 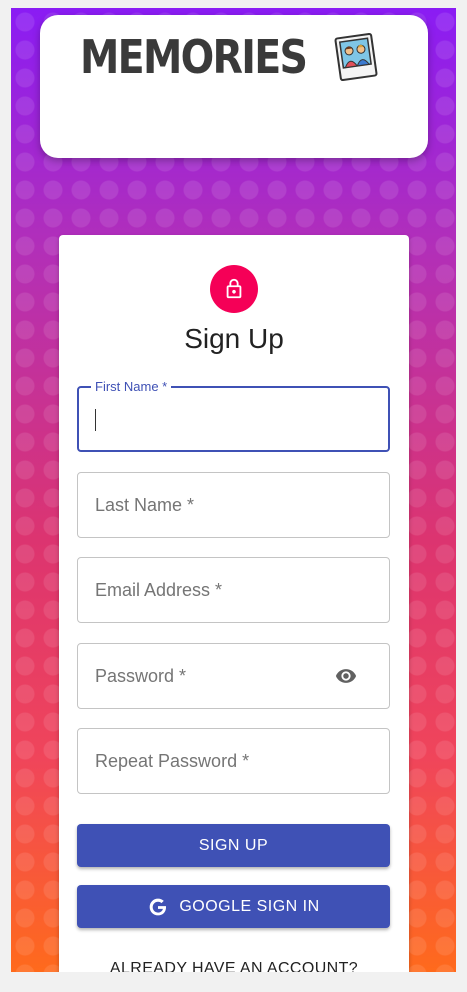 What do you see at coordinates (159, 590) in the screenshot?
I see `email-placeholder: Email Address *` at bounding box center [159, 590].